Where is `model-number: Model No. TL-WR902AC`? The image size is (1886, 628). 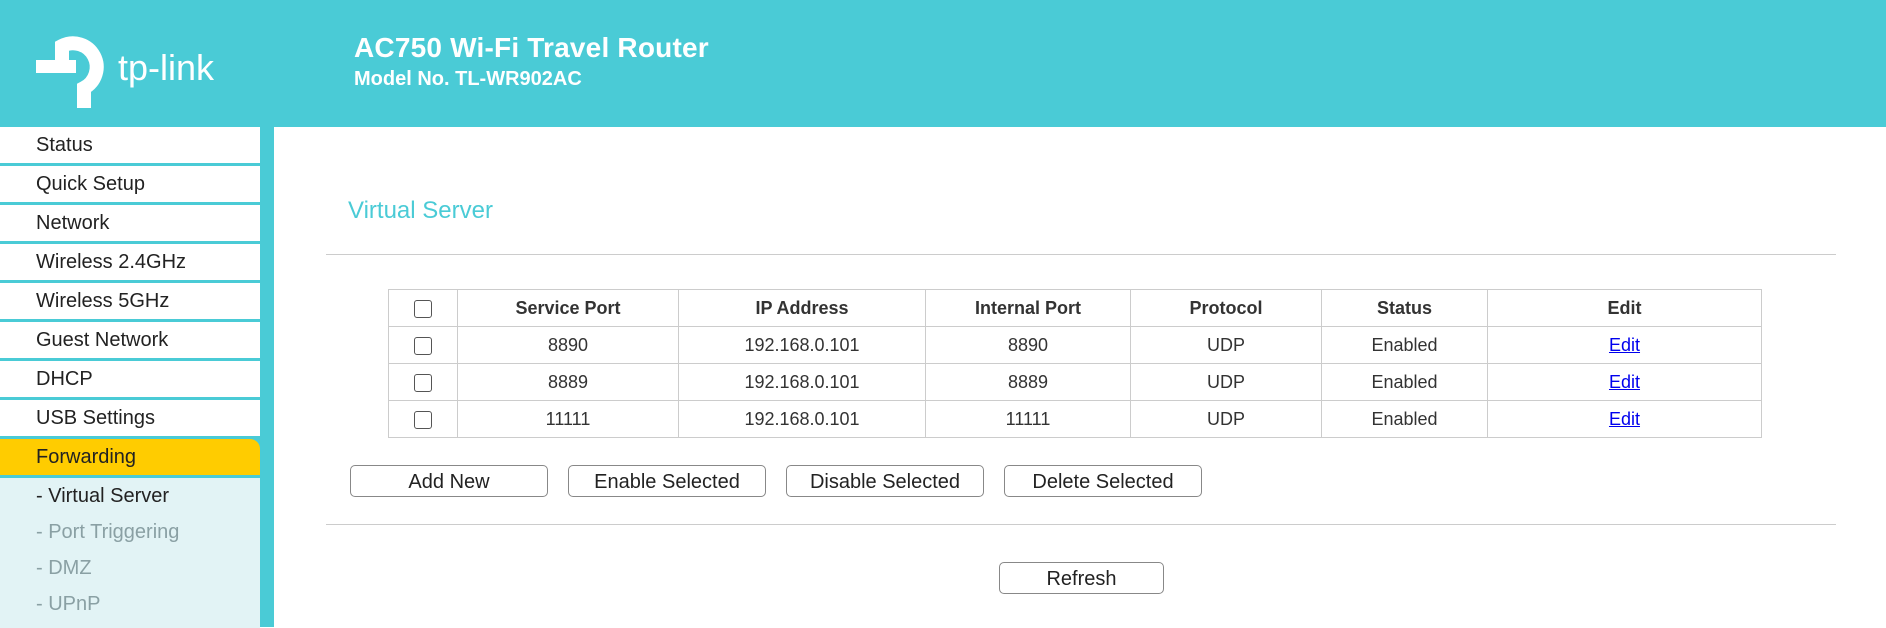 model-number: Model No. TL-WR902AC is located at coordinates (468, 79).